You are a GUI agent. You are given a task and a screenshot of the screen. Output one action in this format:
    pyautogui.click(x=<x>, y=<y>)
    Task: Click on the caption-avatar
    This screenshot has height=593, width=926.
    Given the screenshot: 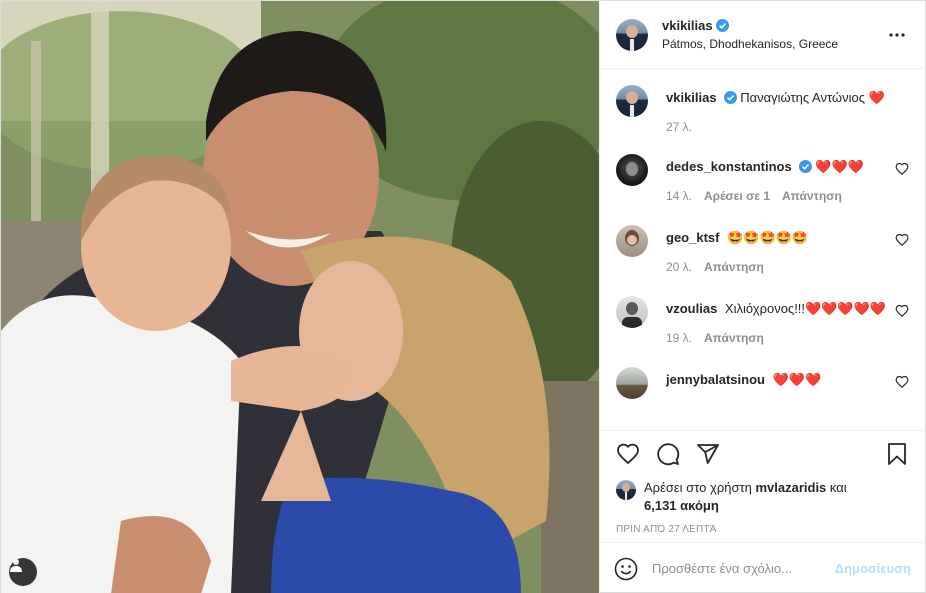 What is the action you would take?
    pyautogui.click(x=632, y=101)
    